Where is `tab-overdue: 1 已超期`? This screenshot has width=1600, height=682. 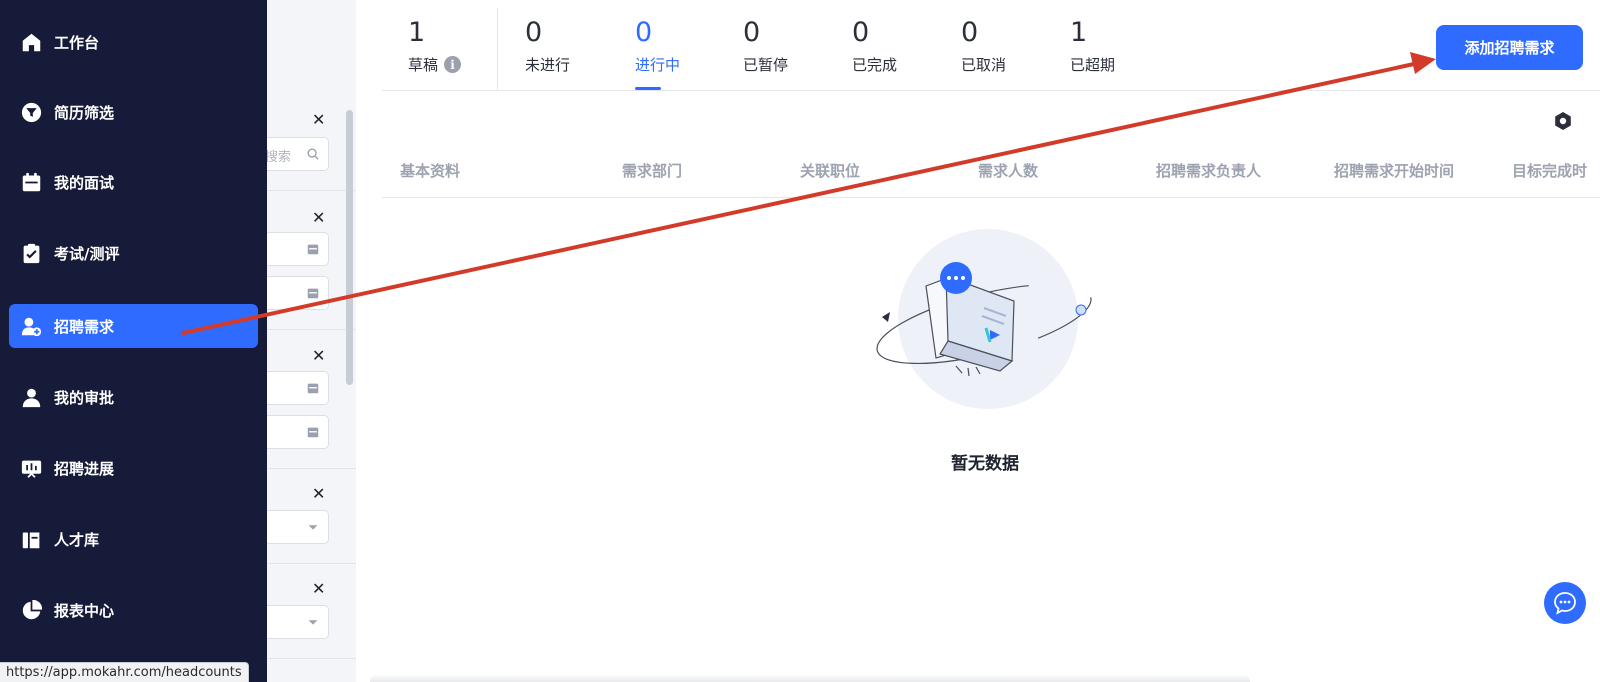 tab-overdue: 1 已超期 is located at coordinates (1092, 45).